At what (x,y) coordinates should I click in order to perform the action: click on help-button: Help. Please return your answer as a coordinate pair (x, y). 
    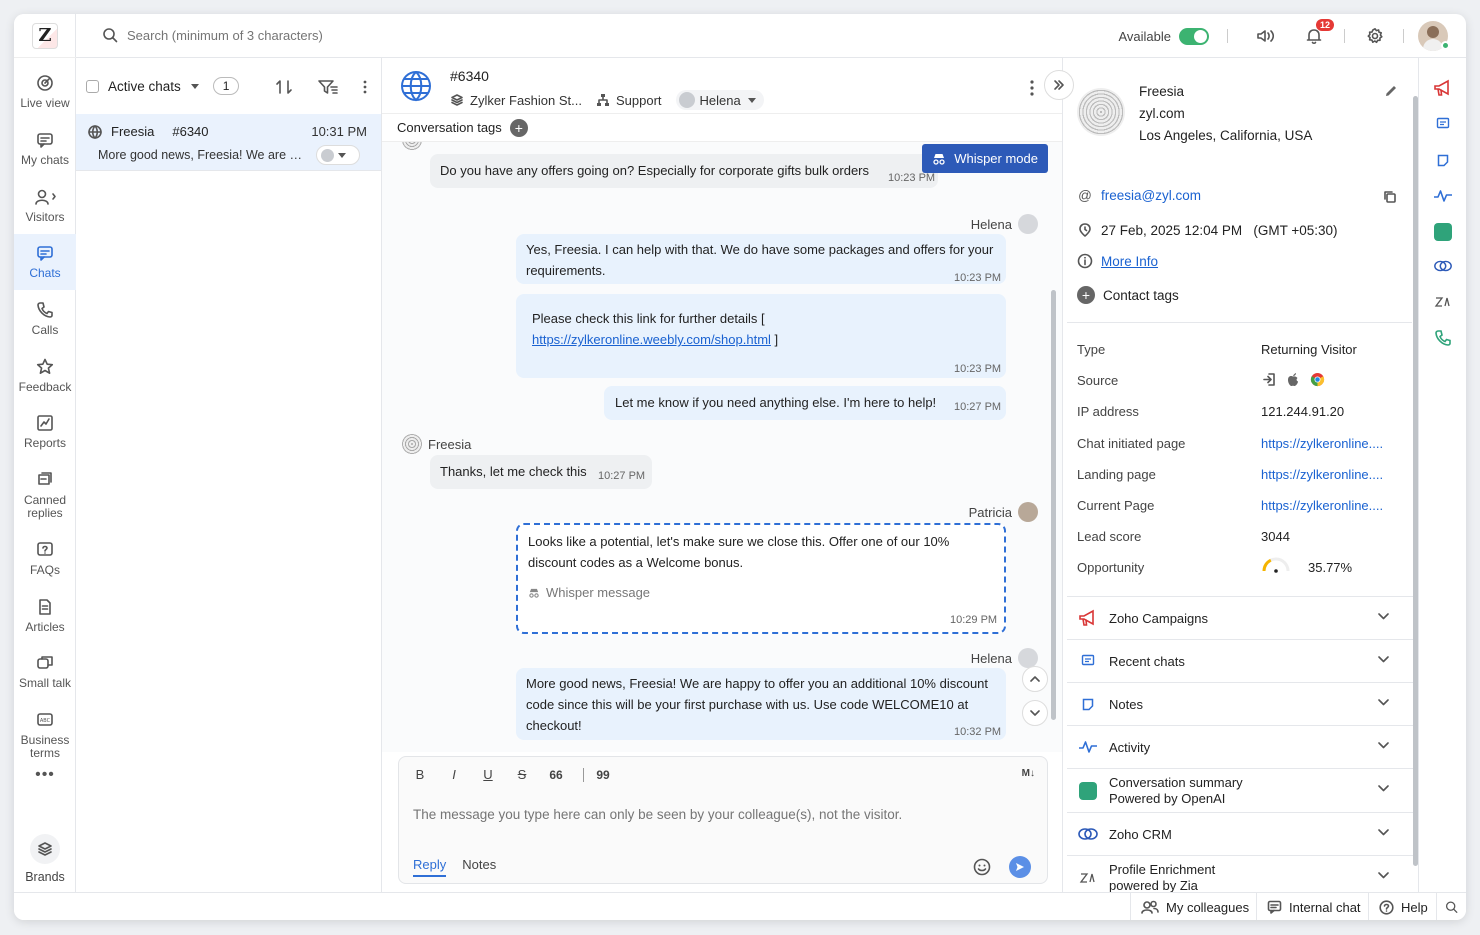
    Looking at the image, I should click on (1403, 906).